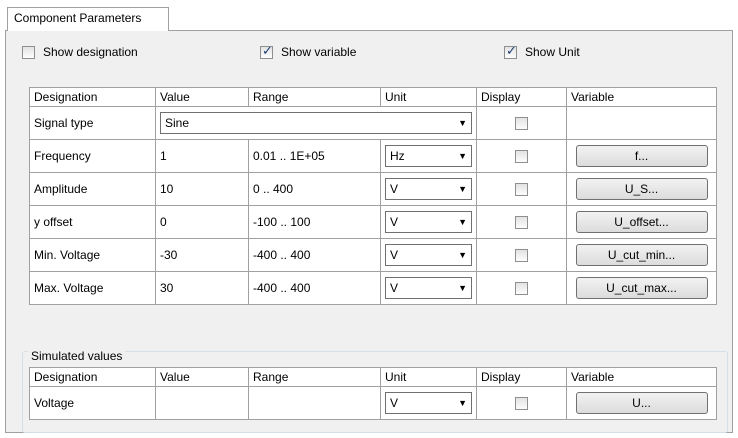  Describe the element at coordinates (92, 123) in the screenshot. I see `signal-type-label: Signal type` at that location.